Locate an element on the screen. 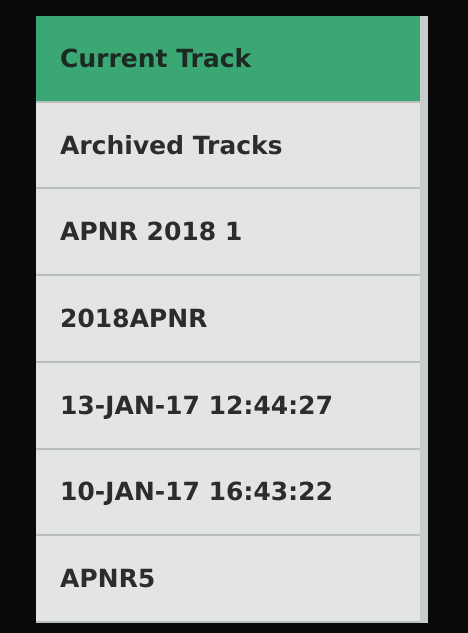 The image size is (468, 633). track-list-item: 2018APNR is located at coordinates (228, 319).